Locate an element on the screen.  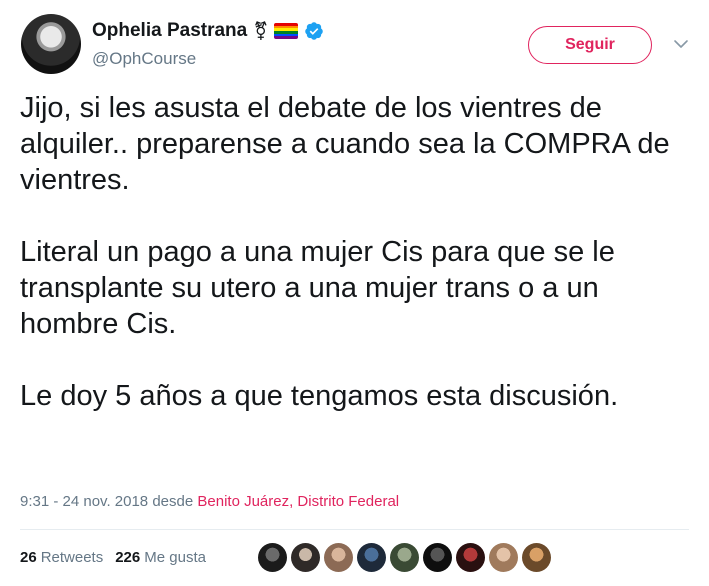
retweets-label: Retweets is located at coordinates (72, 557).